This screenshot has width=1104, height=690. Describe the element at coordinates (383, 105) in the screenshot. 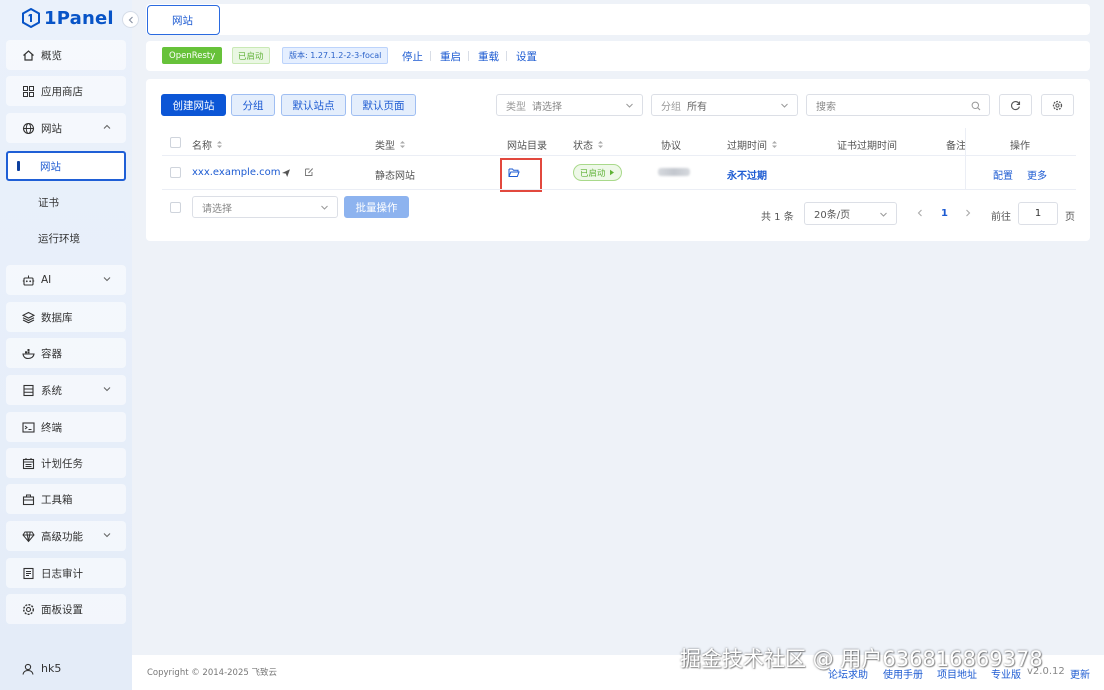

I see `default-page-button: 默认页面` at that location.